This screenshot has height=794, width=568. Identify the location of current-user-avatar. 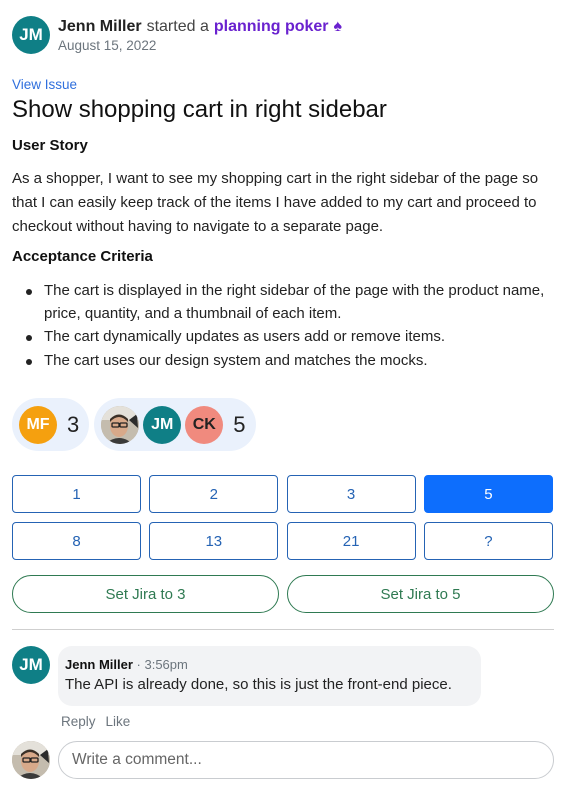
(31, 760).